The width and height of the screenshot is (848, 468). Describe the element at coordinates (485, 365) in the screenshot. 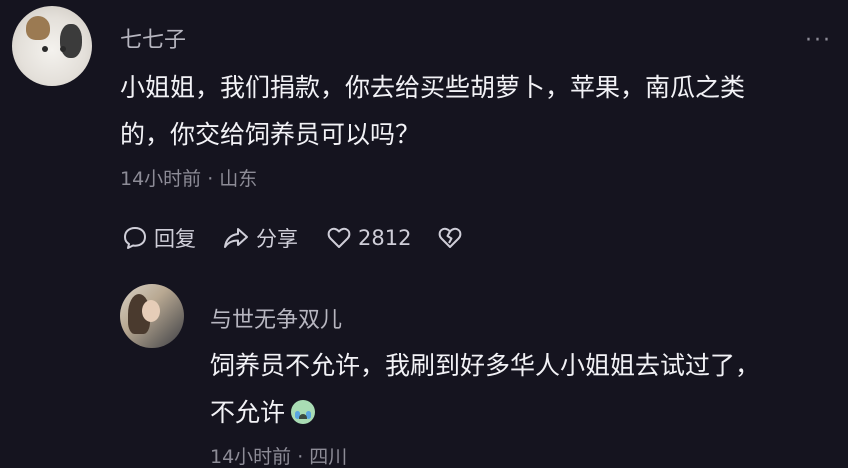

I see `comment-text-line: 饲养员不允许，我刷到好多华人小姐姐去试过了，` at that location.